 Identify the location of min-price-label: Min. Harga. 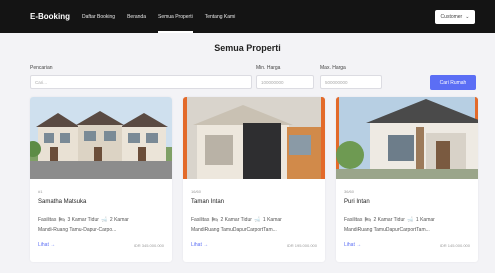
(268, 68).